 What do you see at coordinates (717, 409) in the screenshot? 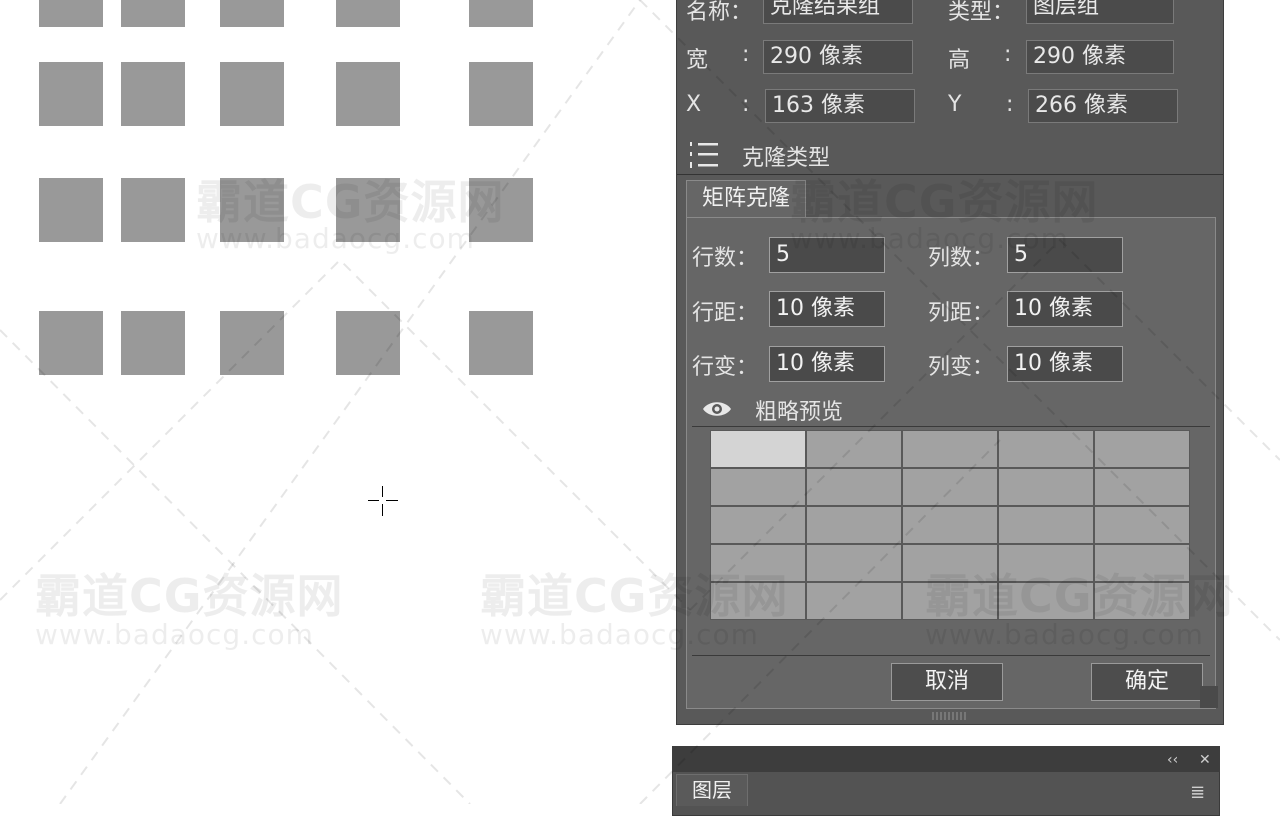
I see `eye-icon` at bounding box center [717, 409].